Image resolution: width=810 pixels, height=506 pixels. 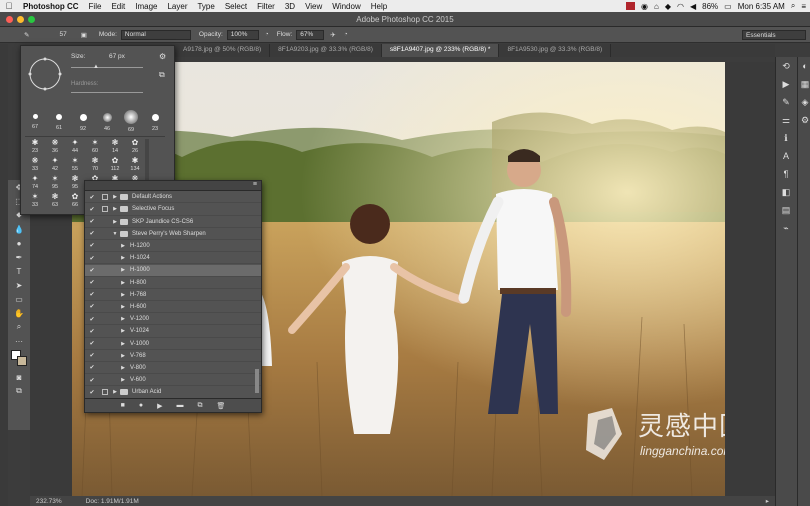 I want to click on properties-icon: ⚙, so click(x=804, y=120).